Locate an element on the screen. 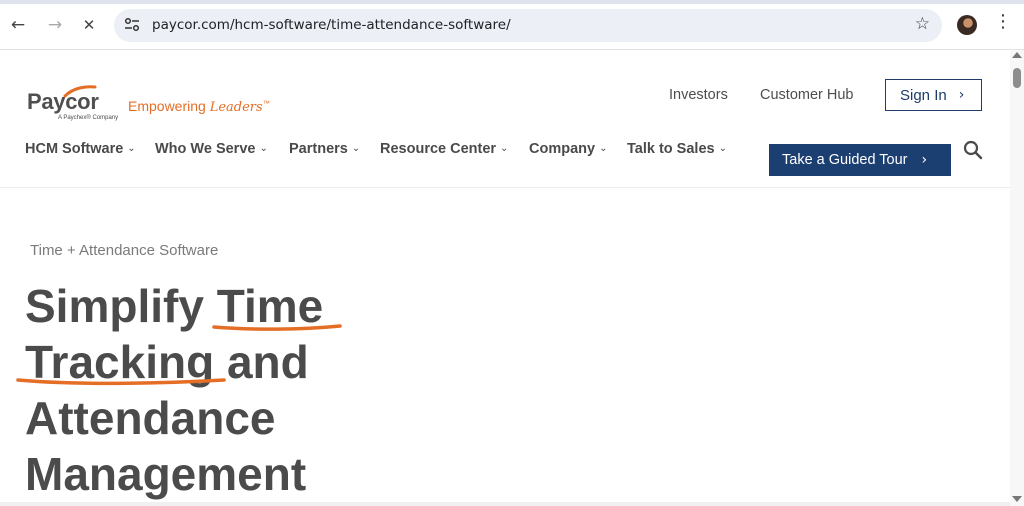  guided-tour-button: Take a Guided Tour › is located at coordinates (860, 160).